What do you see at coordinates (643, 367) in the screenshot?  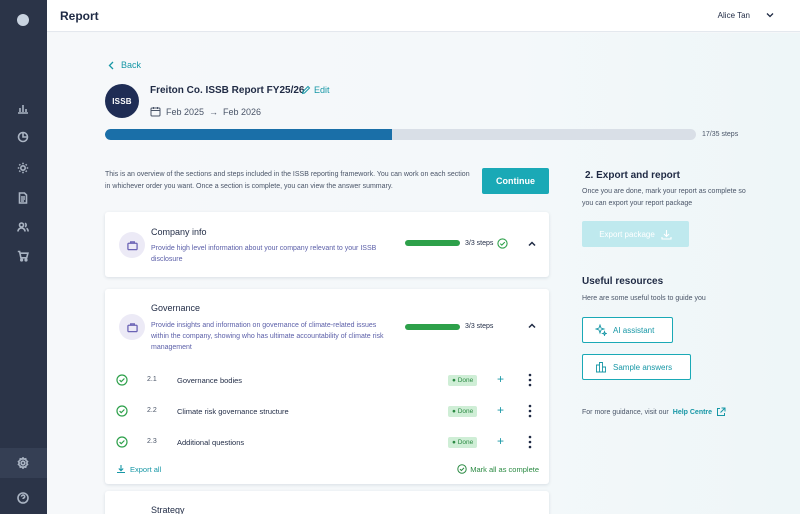 I see `sample-answers-label: Sample answers` at bounding box center [643, 367].